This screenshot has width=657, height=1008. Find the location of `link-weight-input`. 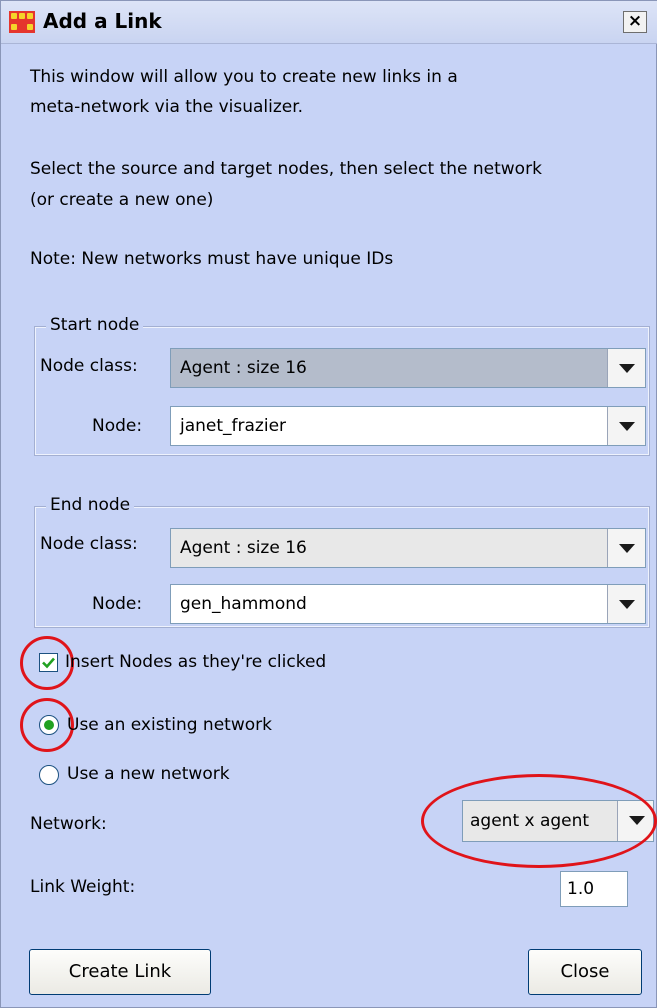

link-weight-input is located at coordinates (594, 889).